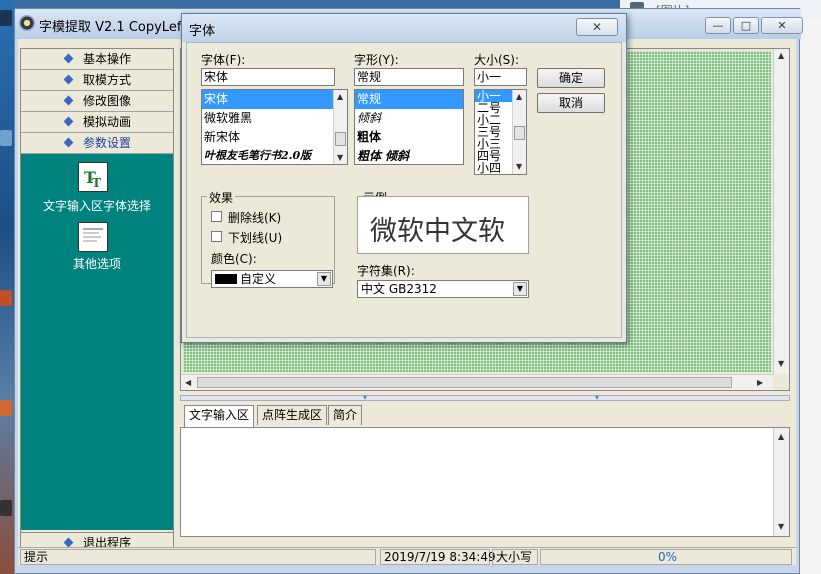  Describe the element at coordinates (386, 271) in the screenshot. I see `charset-label: 字符集(R):` at that location.